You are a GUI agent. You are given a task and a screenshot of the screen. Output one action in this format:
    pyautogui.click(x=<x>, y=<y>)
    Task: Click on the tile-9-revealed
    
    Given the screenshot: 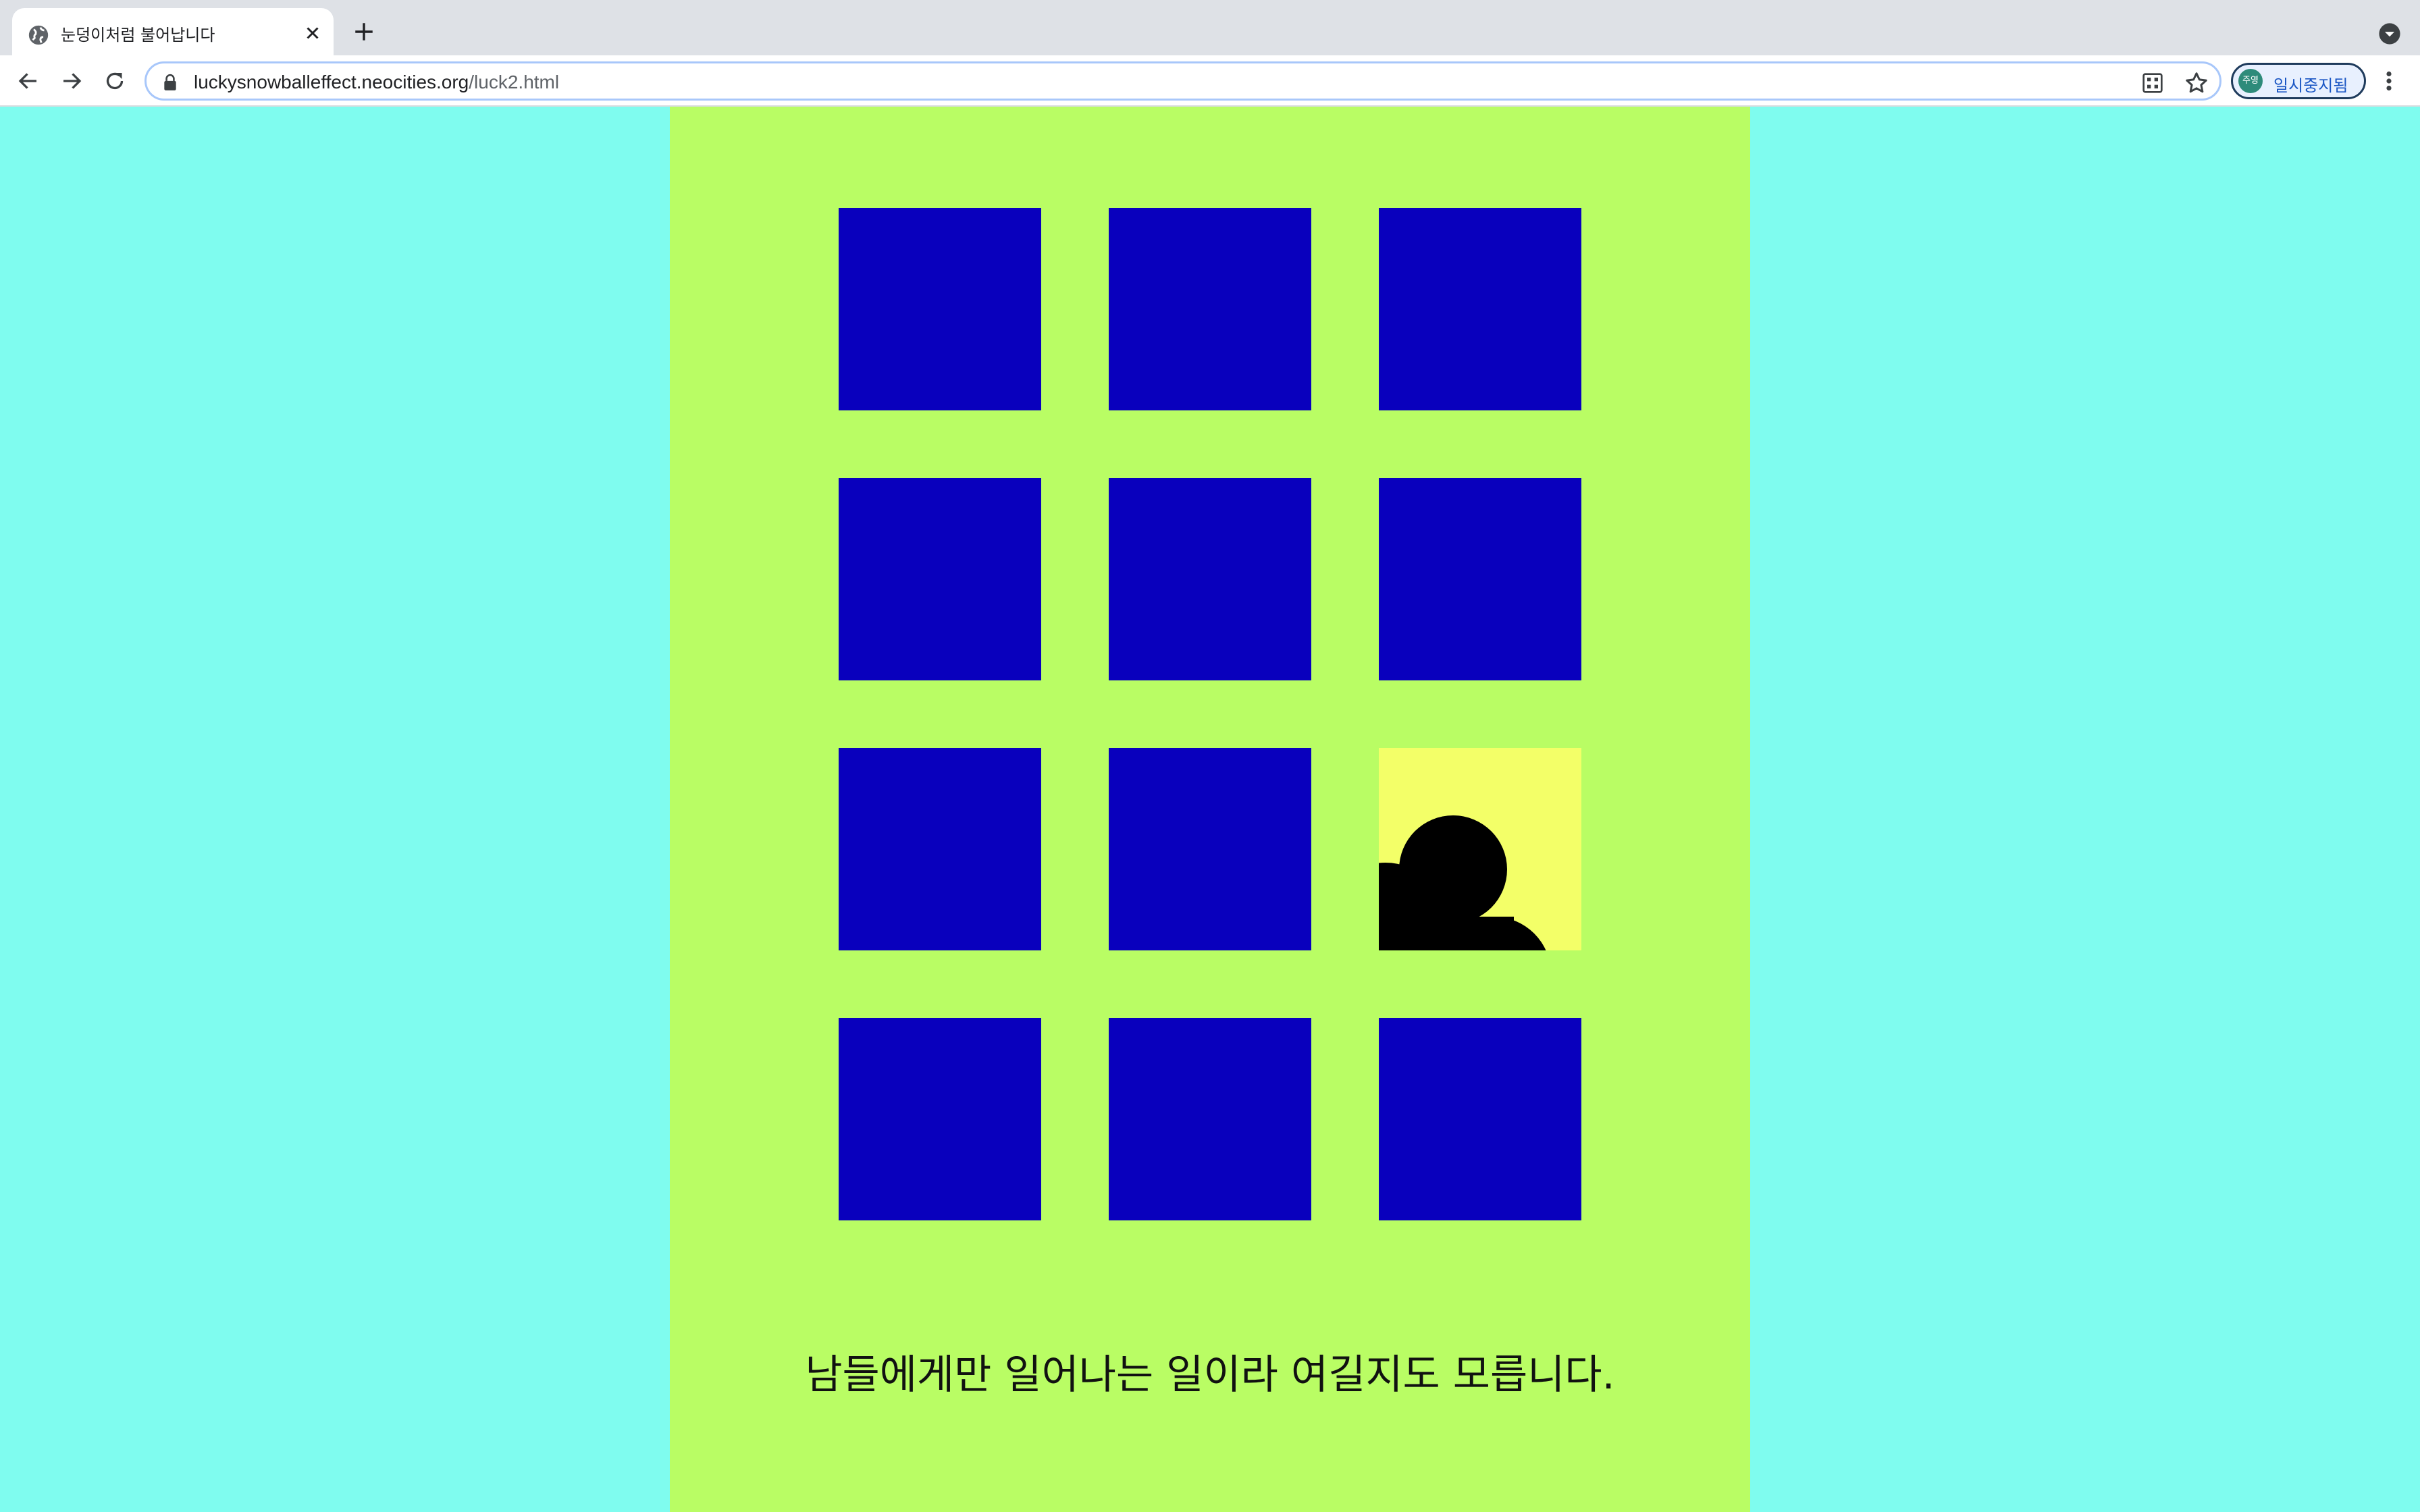 What is the action you would take?
    pyautogui.click(x=1480, y=849)
    